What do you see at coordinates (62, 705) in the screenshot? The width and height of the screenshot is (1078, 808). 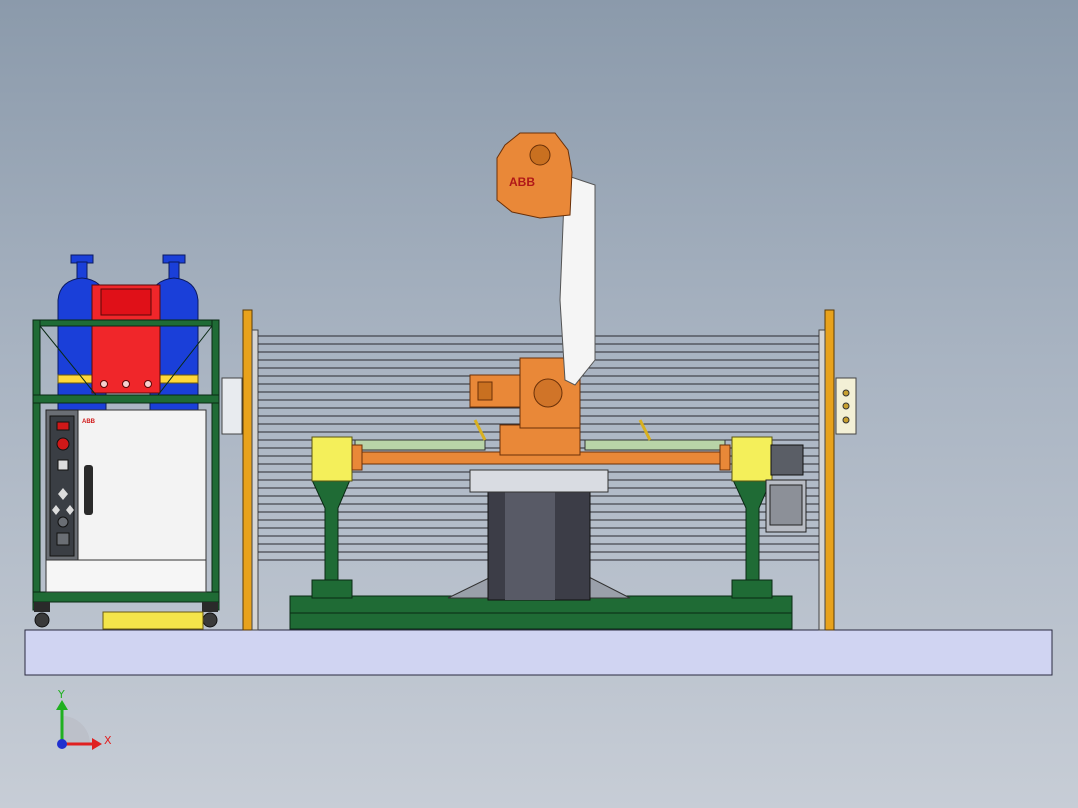 I see `triad-y-arrowhead` at bounding box center [62, 705].